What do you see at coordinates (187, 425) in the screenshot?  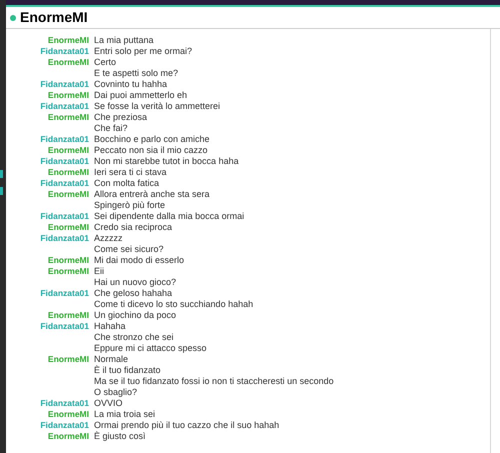 I see `message-text: Ormai prendo più il tuo cazzo che il suo hahah` at bounding box center [187, 425].